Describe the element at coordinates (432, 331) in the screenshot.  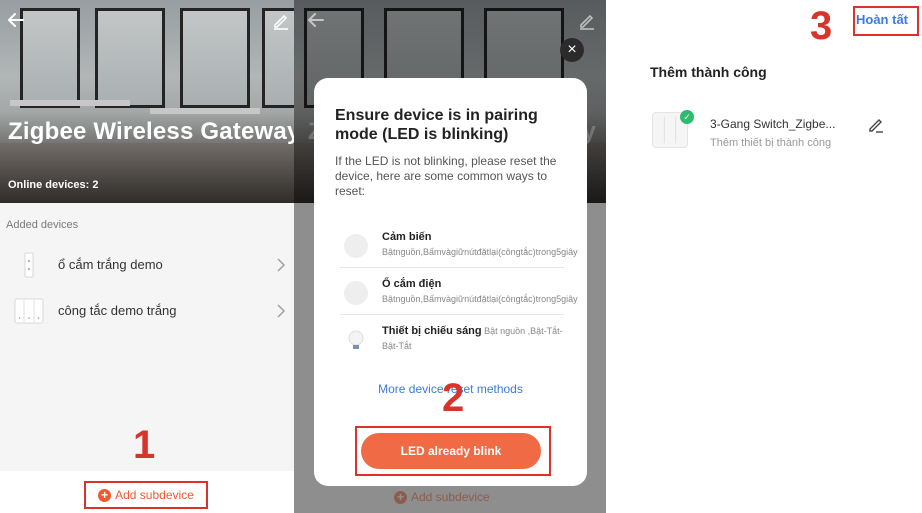
I see `method-name: Thiết bị chiếu sáng` at that location.